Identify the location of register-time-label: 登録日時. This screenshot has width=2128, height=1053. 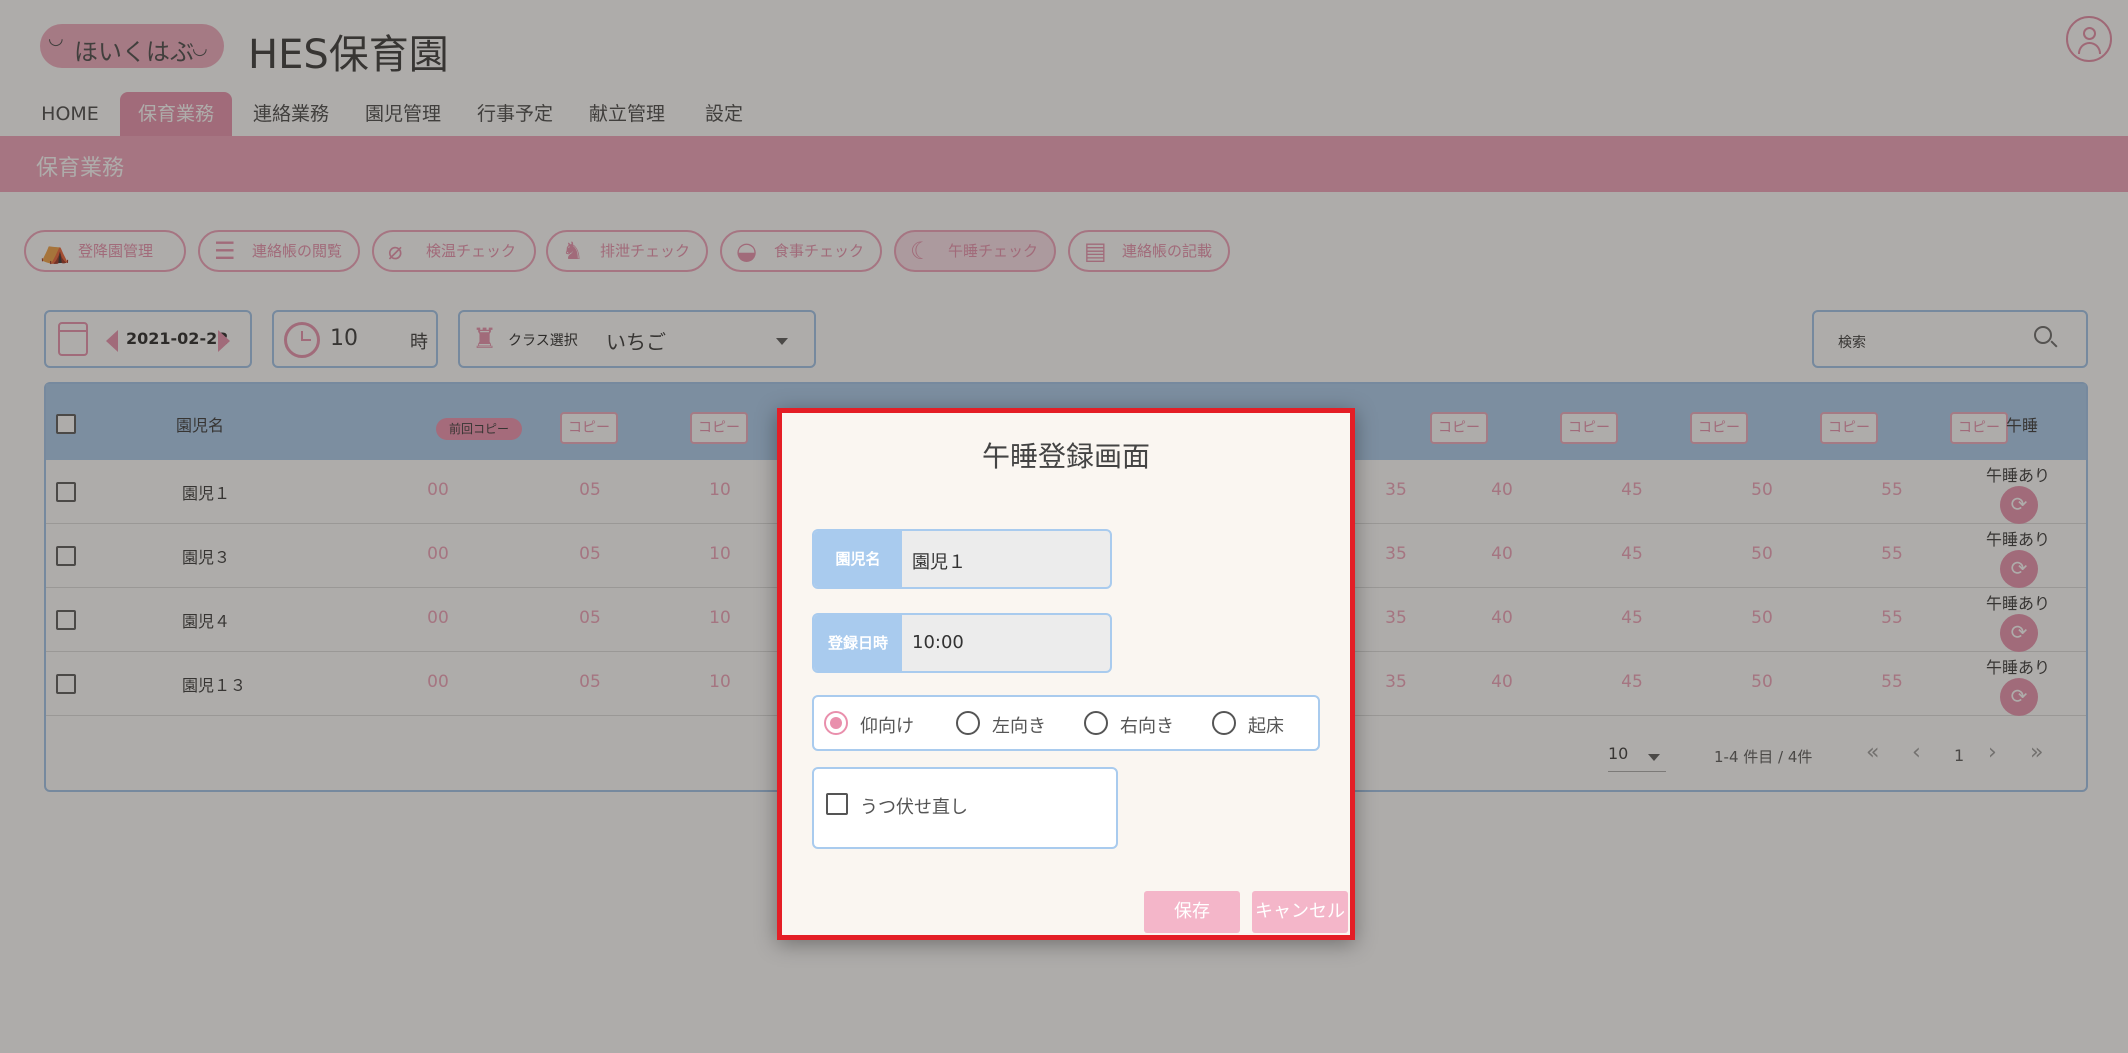
(858, 643).